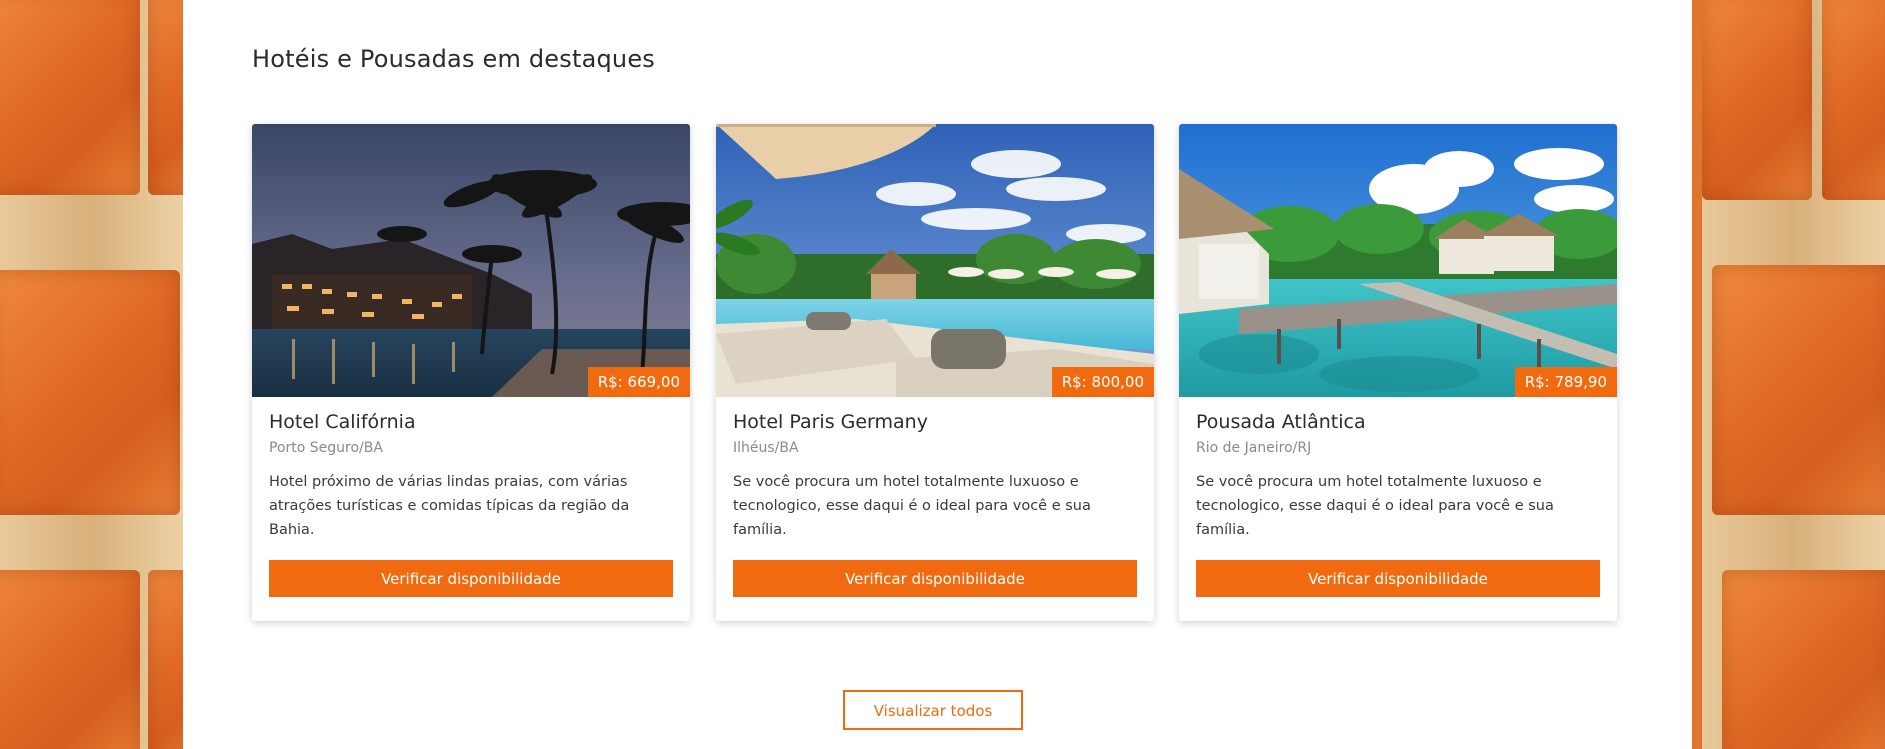 Image resolution: width=1885 pixels, height=749 pixels. Describe the element at coordinates (471, 260) in the screenshot. I see `hotel-photo: R$: 669,00` at that location.